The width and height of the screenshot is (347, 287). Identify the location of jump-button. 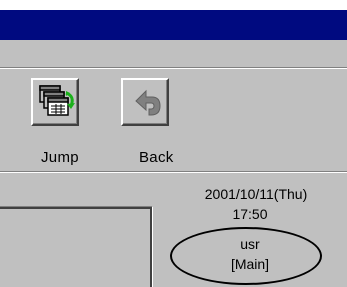
(55, 102).